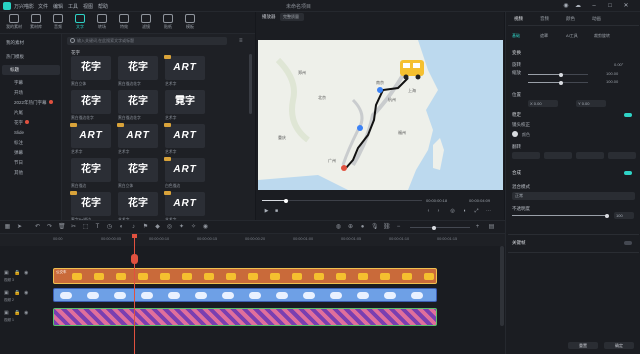  What do you see at coordinates (43, 6) in the screenshot?
I see `menu-file: 文件` at bounding box center [43, 6].